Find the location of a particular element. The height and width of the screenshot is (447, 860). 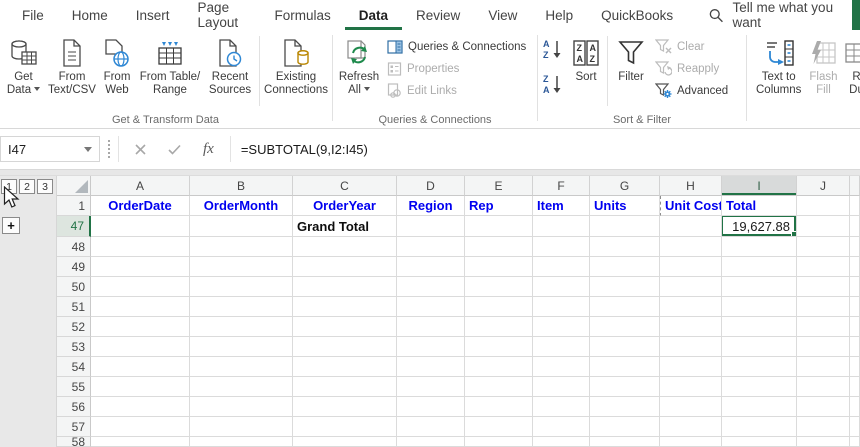

cell-D57 is located at coordinates (431, 427).